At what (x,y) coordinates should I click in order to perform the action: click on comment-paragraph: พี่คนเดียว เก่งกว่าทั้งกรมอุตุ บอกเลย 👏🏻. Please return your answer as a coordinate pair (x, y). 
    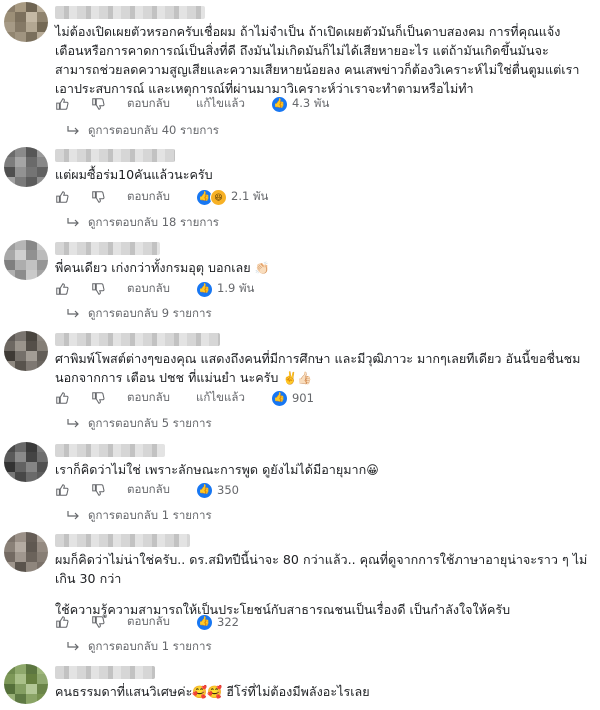
    Looking at the image, I should click on (162, 268).